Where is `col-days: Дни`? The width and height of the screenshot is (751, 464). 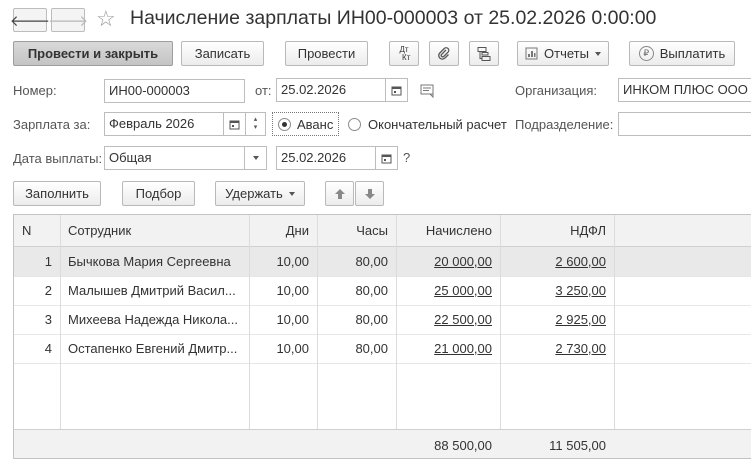 col-days: Дни is located at coordinates (283, 230).